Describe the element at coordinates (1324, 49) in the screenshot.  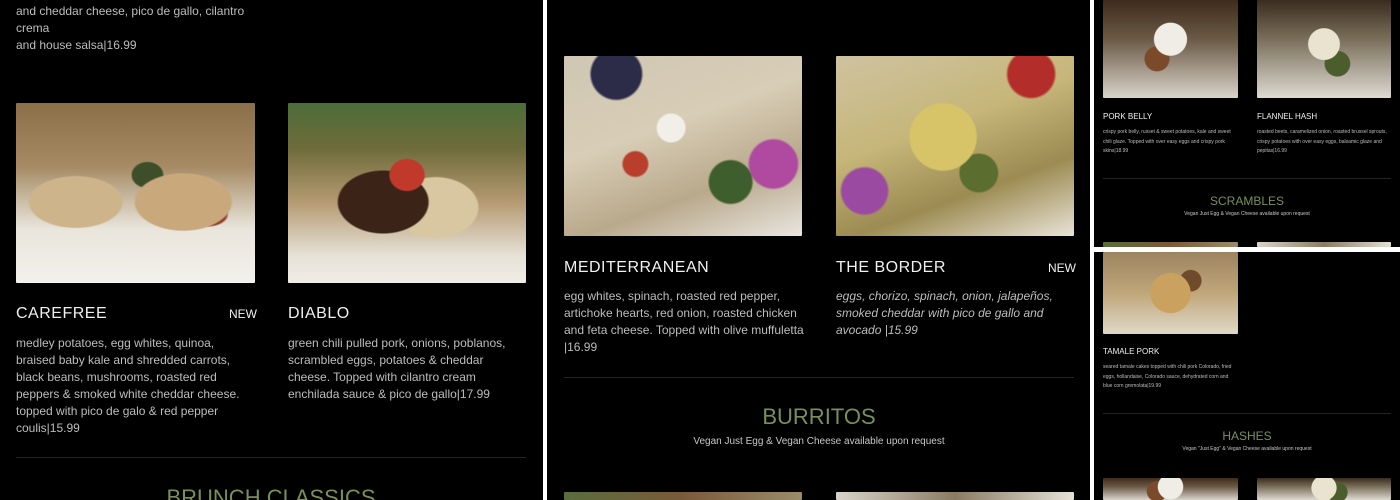
I see `flannel-hash-photo` at that location.